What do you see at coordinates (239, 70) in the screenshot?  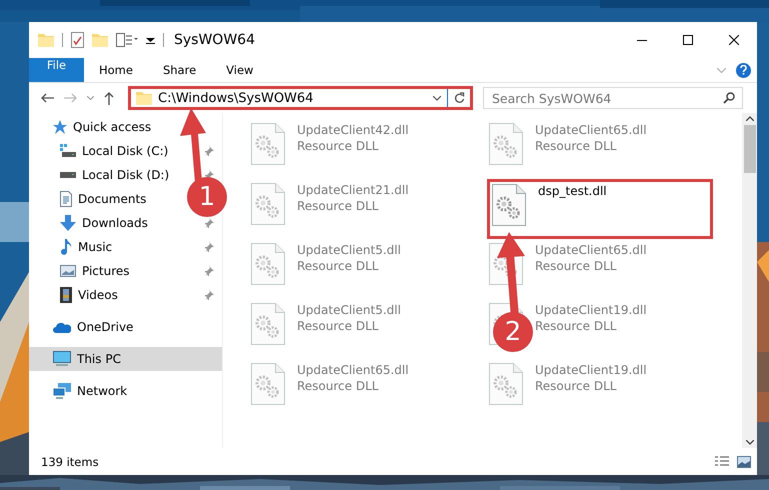 I see `ribbon-tab: View` at bounding box center [239, 70].